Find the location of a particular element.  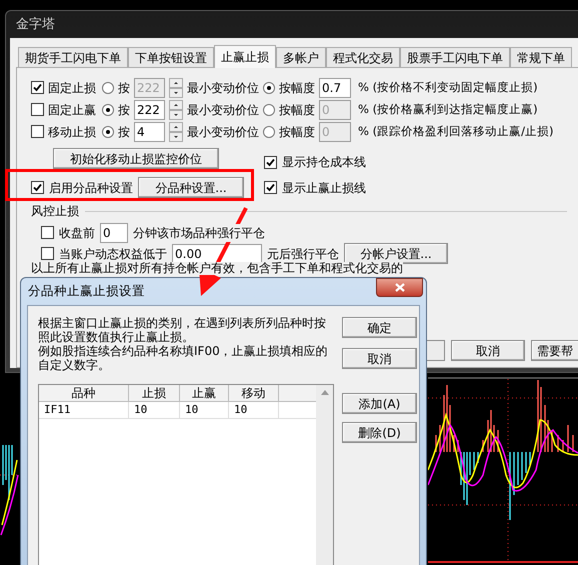

close-icon is located at coordinates (399, 287).